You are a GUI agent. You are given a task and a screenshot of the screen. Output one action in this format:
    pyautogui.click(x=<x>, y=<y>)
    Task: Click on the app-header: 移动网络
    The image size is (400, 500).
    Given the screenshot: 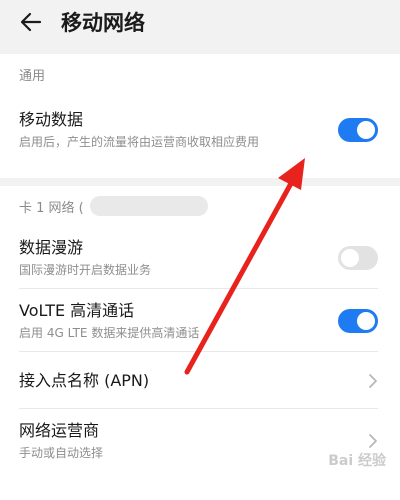 What is the action you would take?
    pyautogui.click(x=200, y=22)
    